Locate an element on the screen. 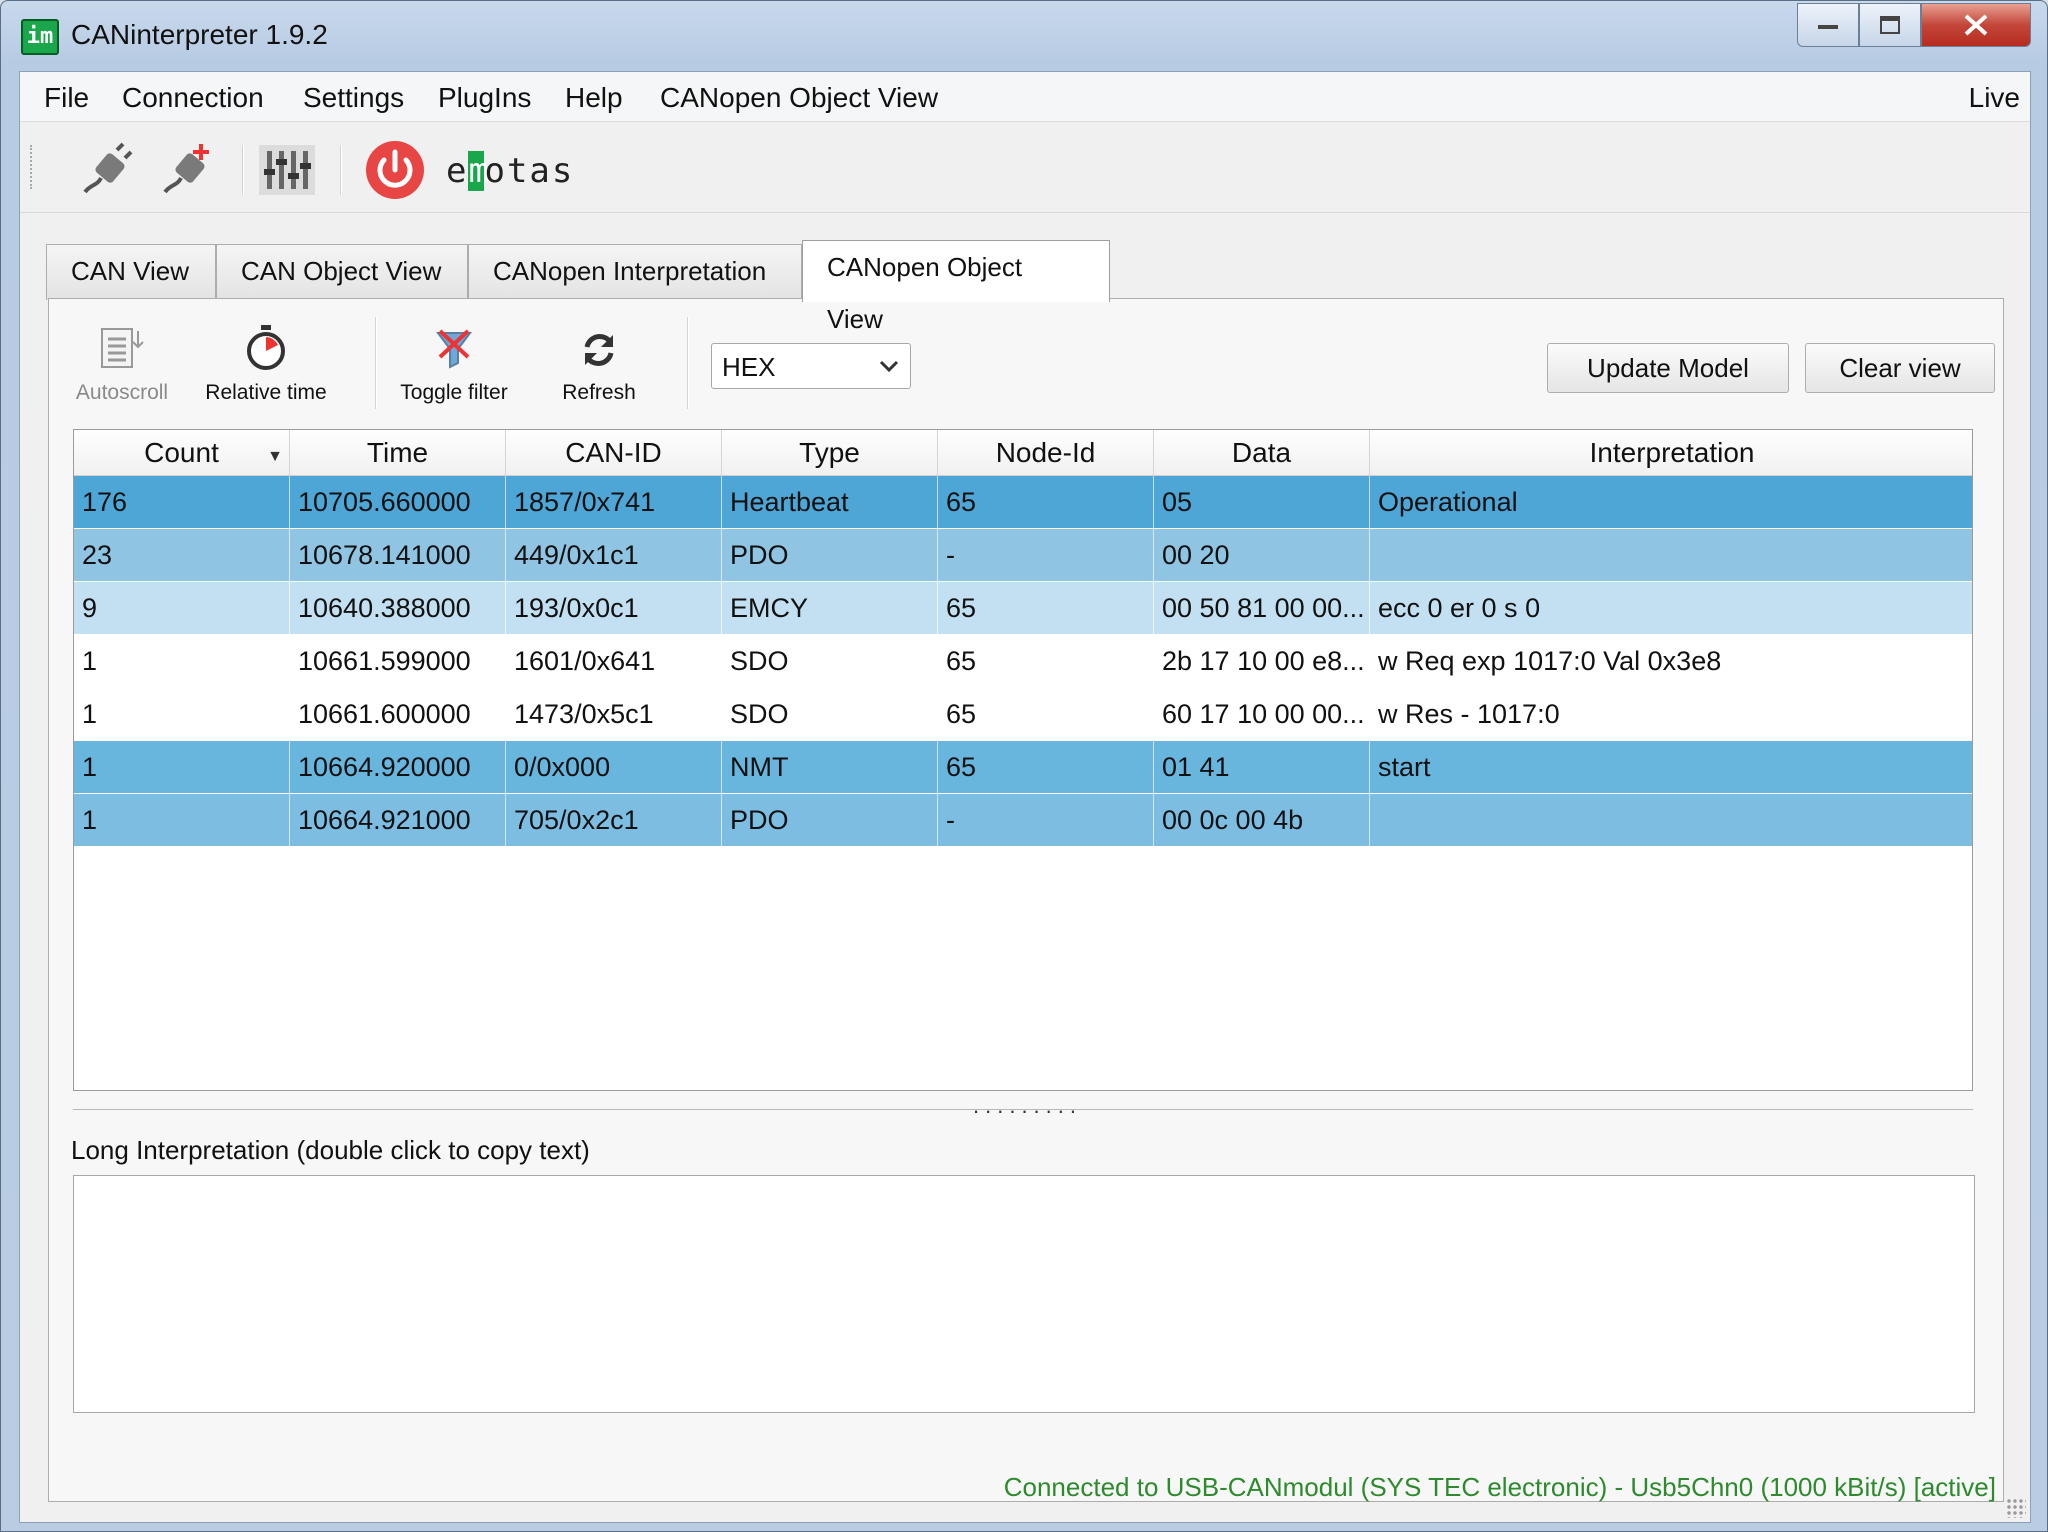 The image size is (2048, 1532). emotas-logo-suffix: otas is located at coordinates (529, 171).